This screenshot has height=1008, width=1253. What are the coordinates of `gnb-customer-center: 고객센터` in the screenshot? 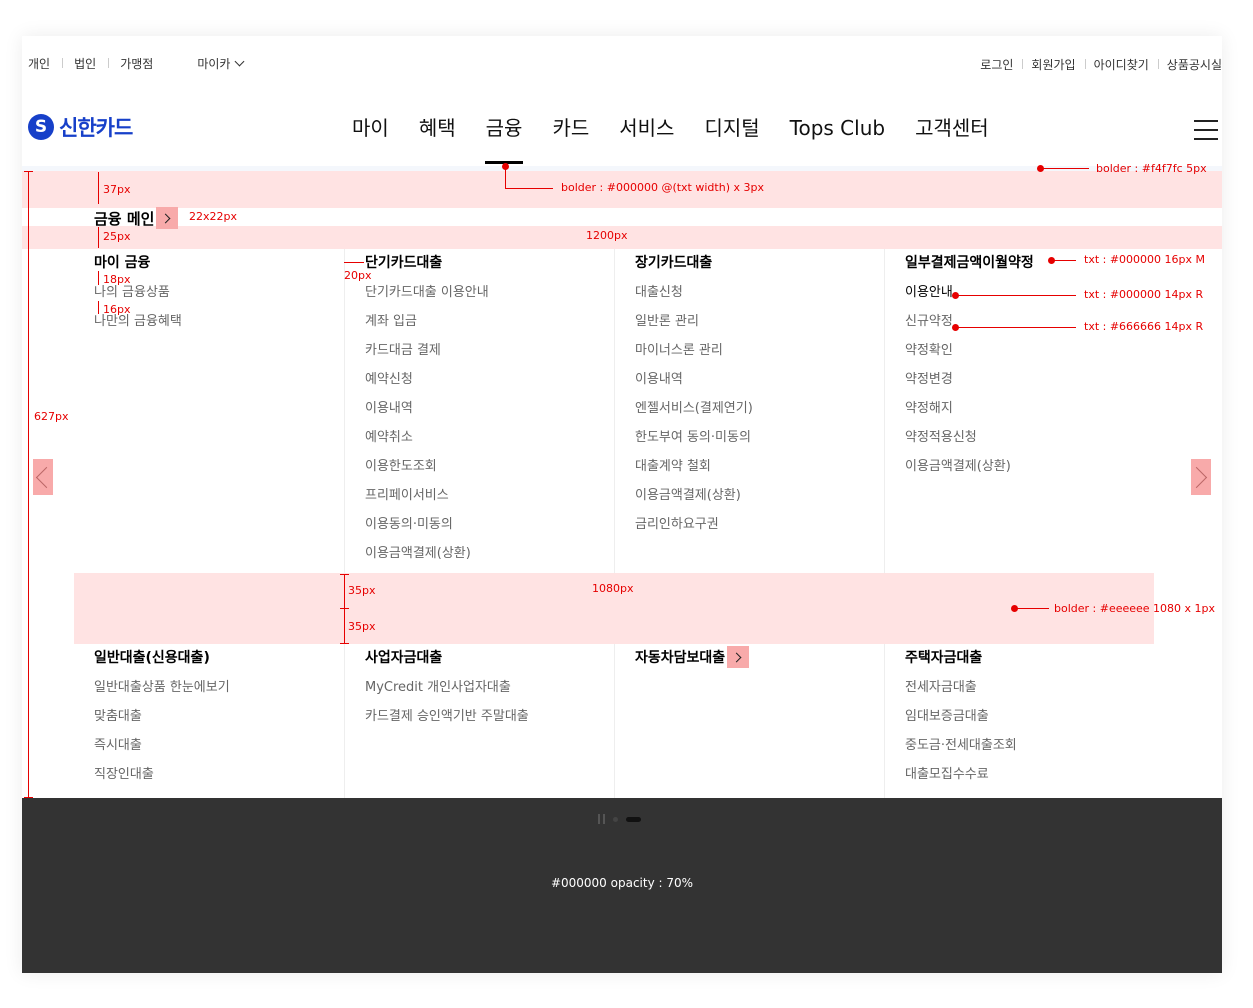 It's located at (952, 128).